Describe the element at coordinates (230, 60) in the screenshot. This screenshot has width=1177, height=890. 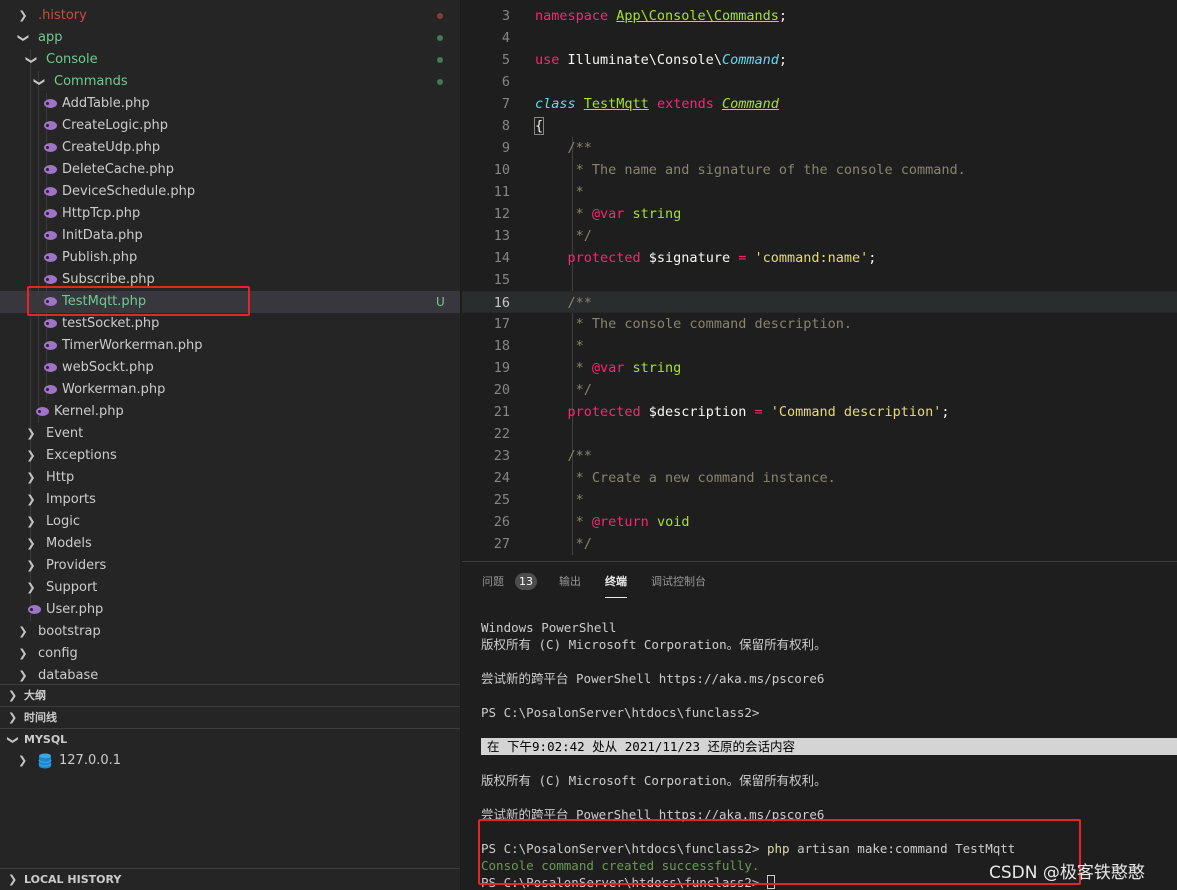
I see `folder-console: ❯ Console` at that location.